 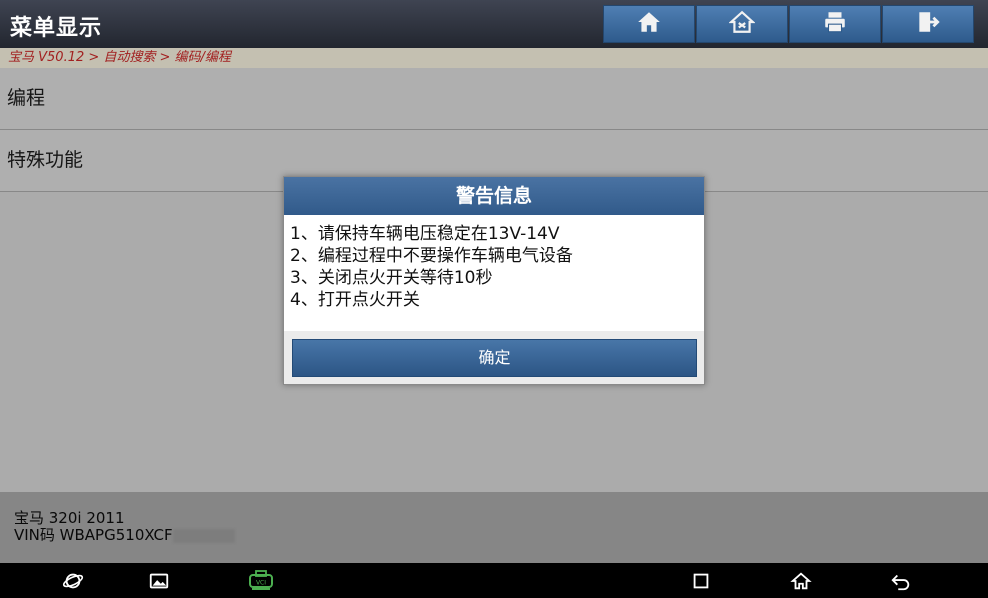 I want to click on dialog-line: 2、编程过程中不要操作车辆电气设备, so click(x=431, y=256).